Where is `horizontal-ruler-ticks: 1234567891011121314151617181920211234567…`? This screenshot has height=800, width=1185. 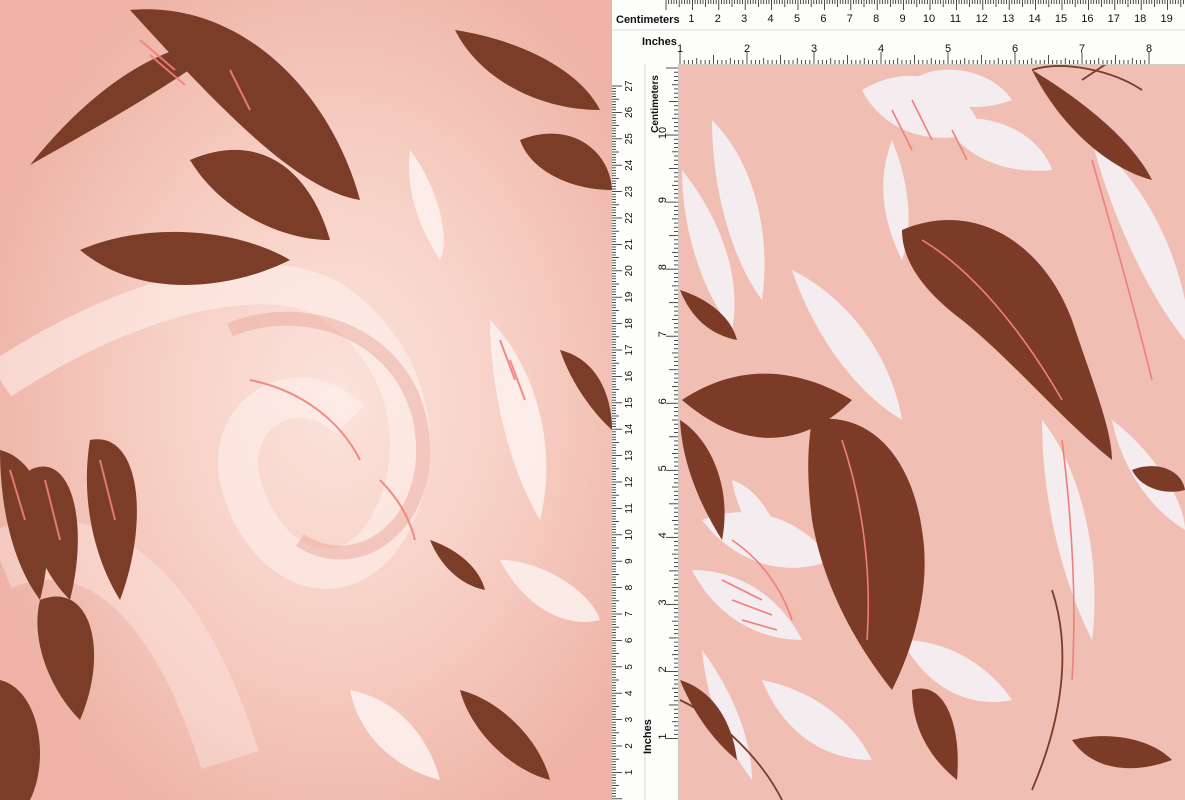
horizontal-ruler-ticks: 1234567891011121314151617181920211234567… is located at coordinates (898, 32).